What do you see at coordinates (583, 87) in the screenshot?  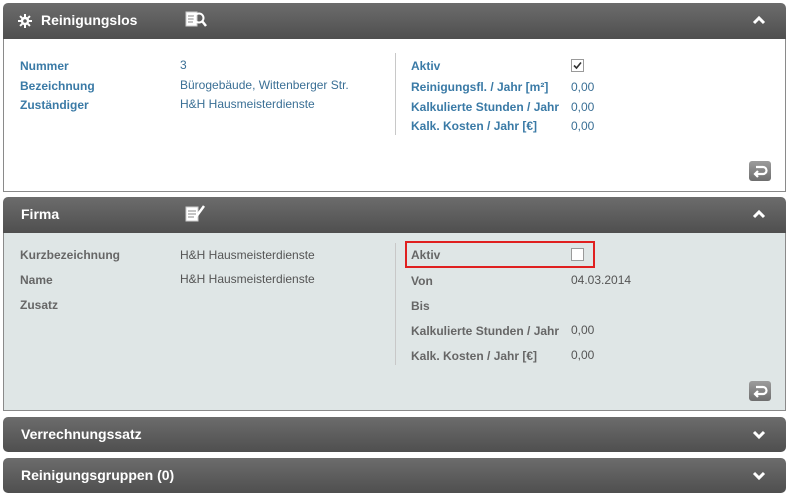 I see `reinigungsflaeche-value: 0,00` at bounding box center [583, 87].